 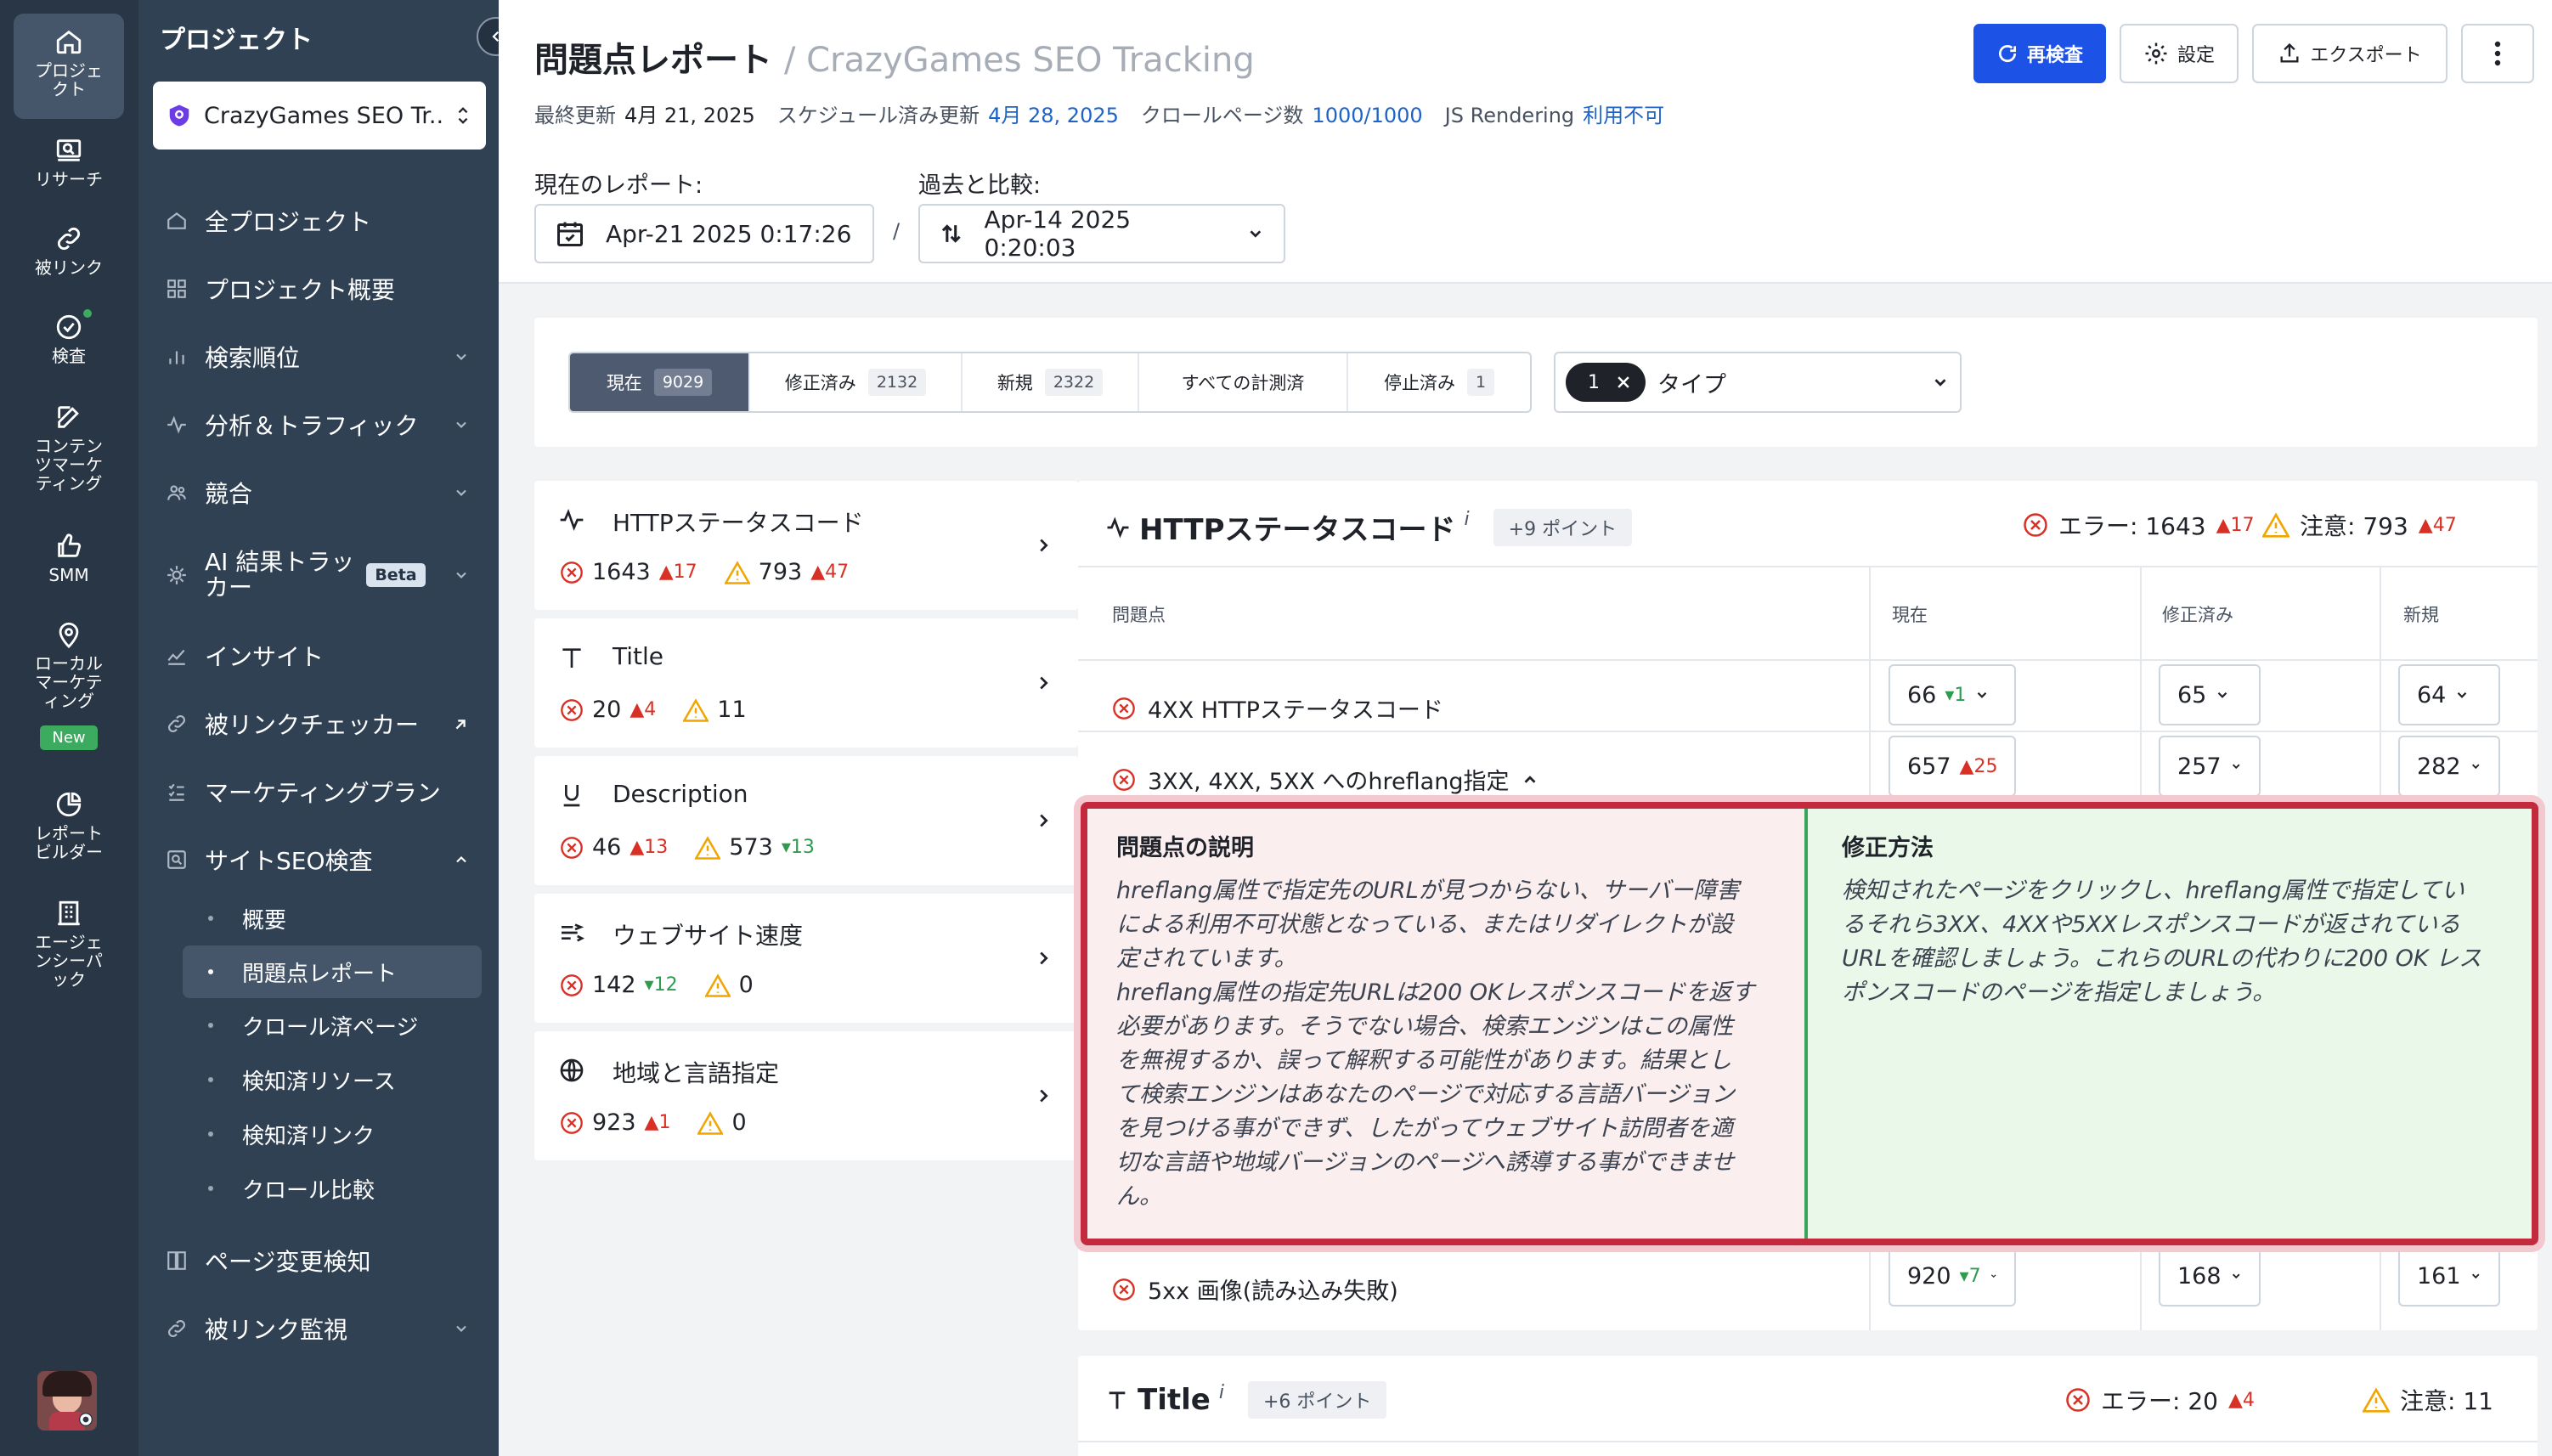 I want to click on error-circle-icon, so click(x=2078, y=1400).